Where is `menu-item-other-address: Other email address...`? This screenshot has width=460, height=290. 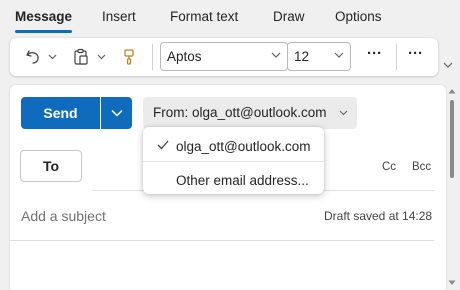 menu-item-other-address: Other email address... is located at coordinates (233, 179).